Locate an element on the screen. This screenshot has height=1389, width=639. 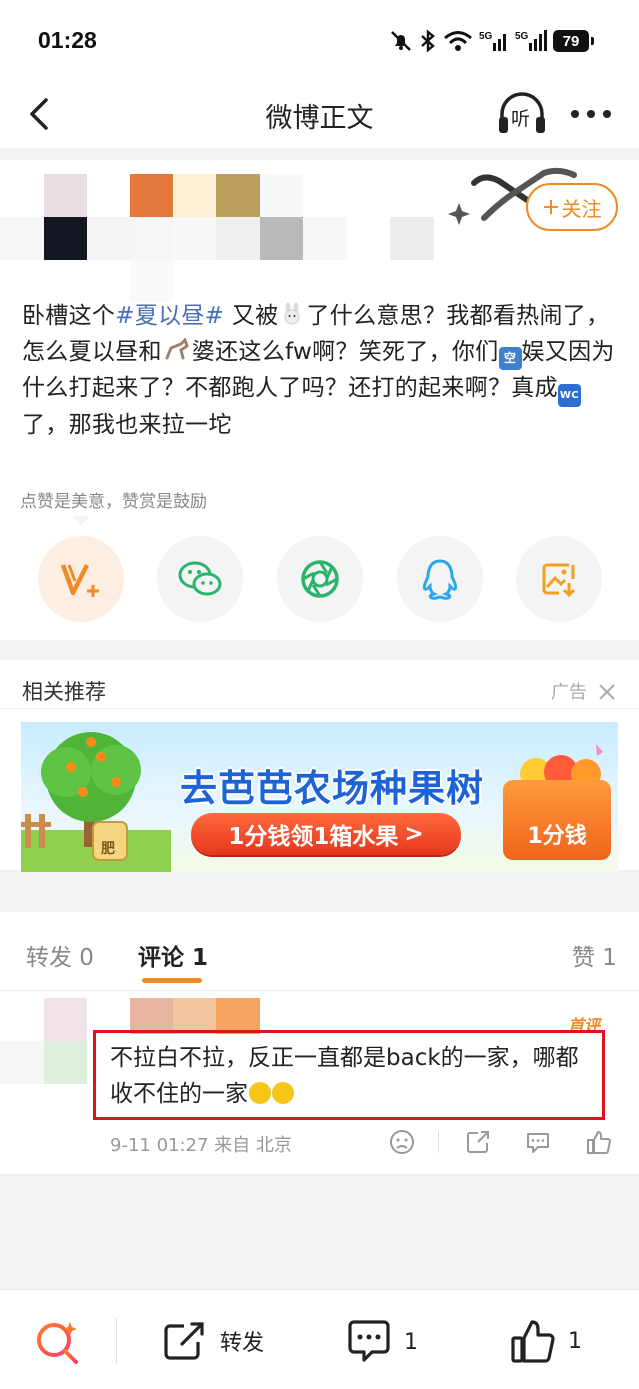
ad-headline: 去芭芭农场种果树 is located at coordinates (332, 788).